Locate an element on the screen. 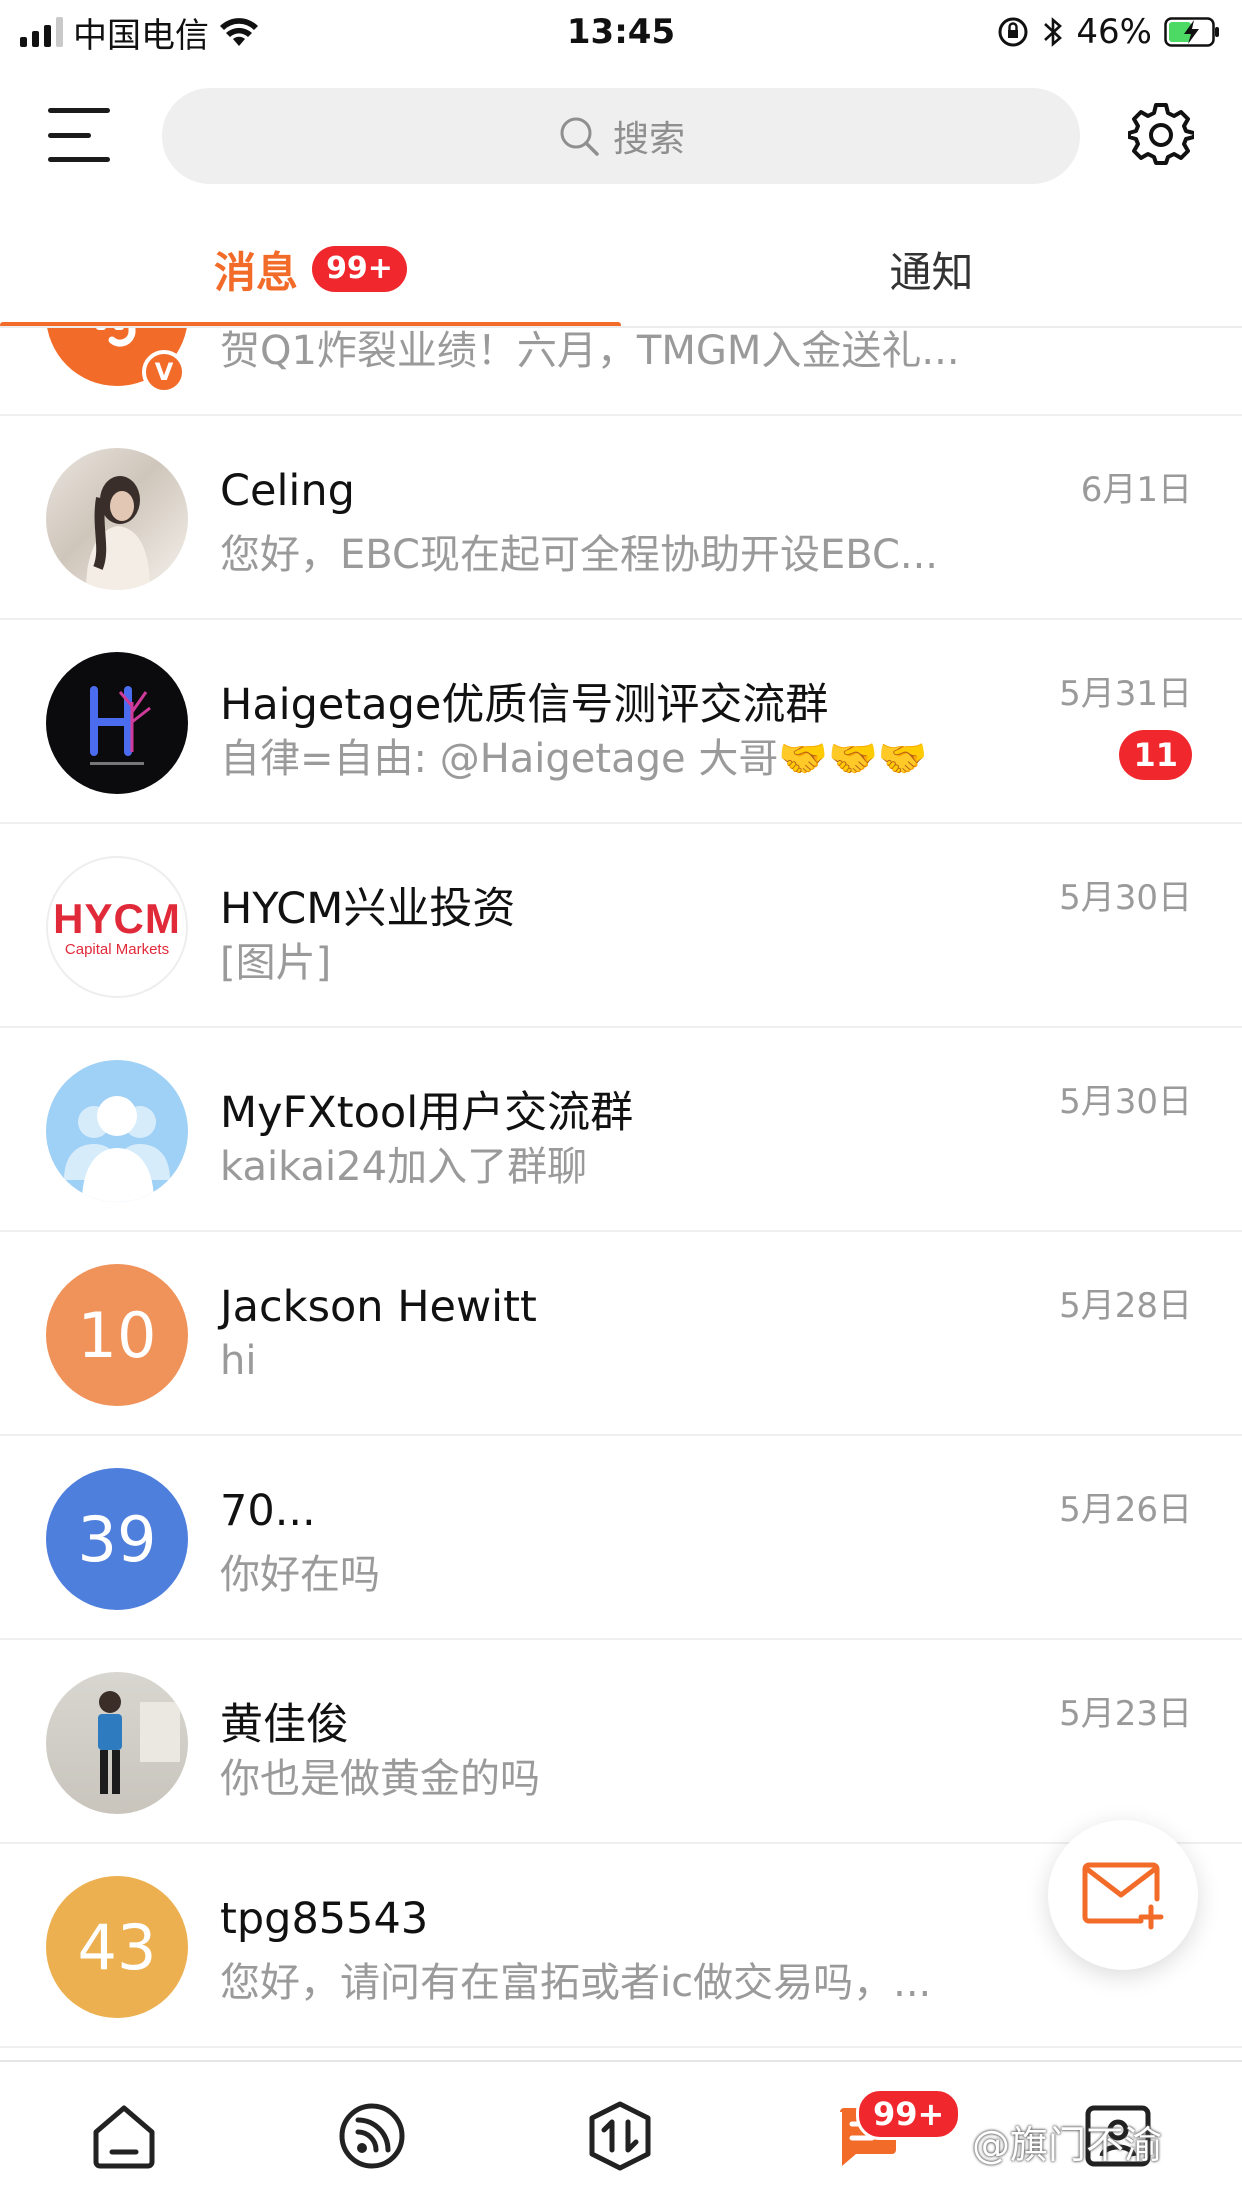  compose-button is located at coordinates (1123, 1895).